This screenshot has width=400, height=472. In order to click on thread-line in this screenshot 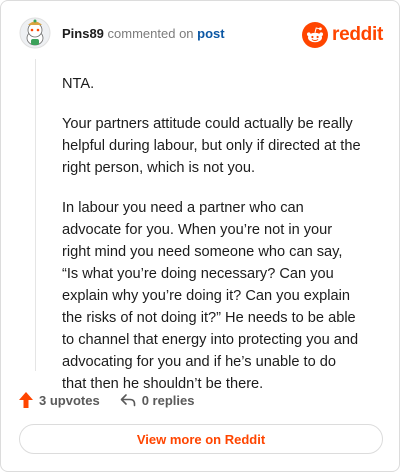, I will do `click(35, 215)`.